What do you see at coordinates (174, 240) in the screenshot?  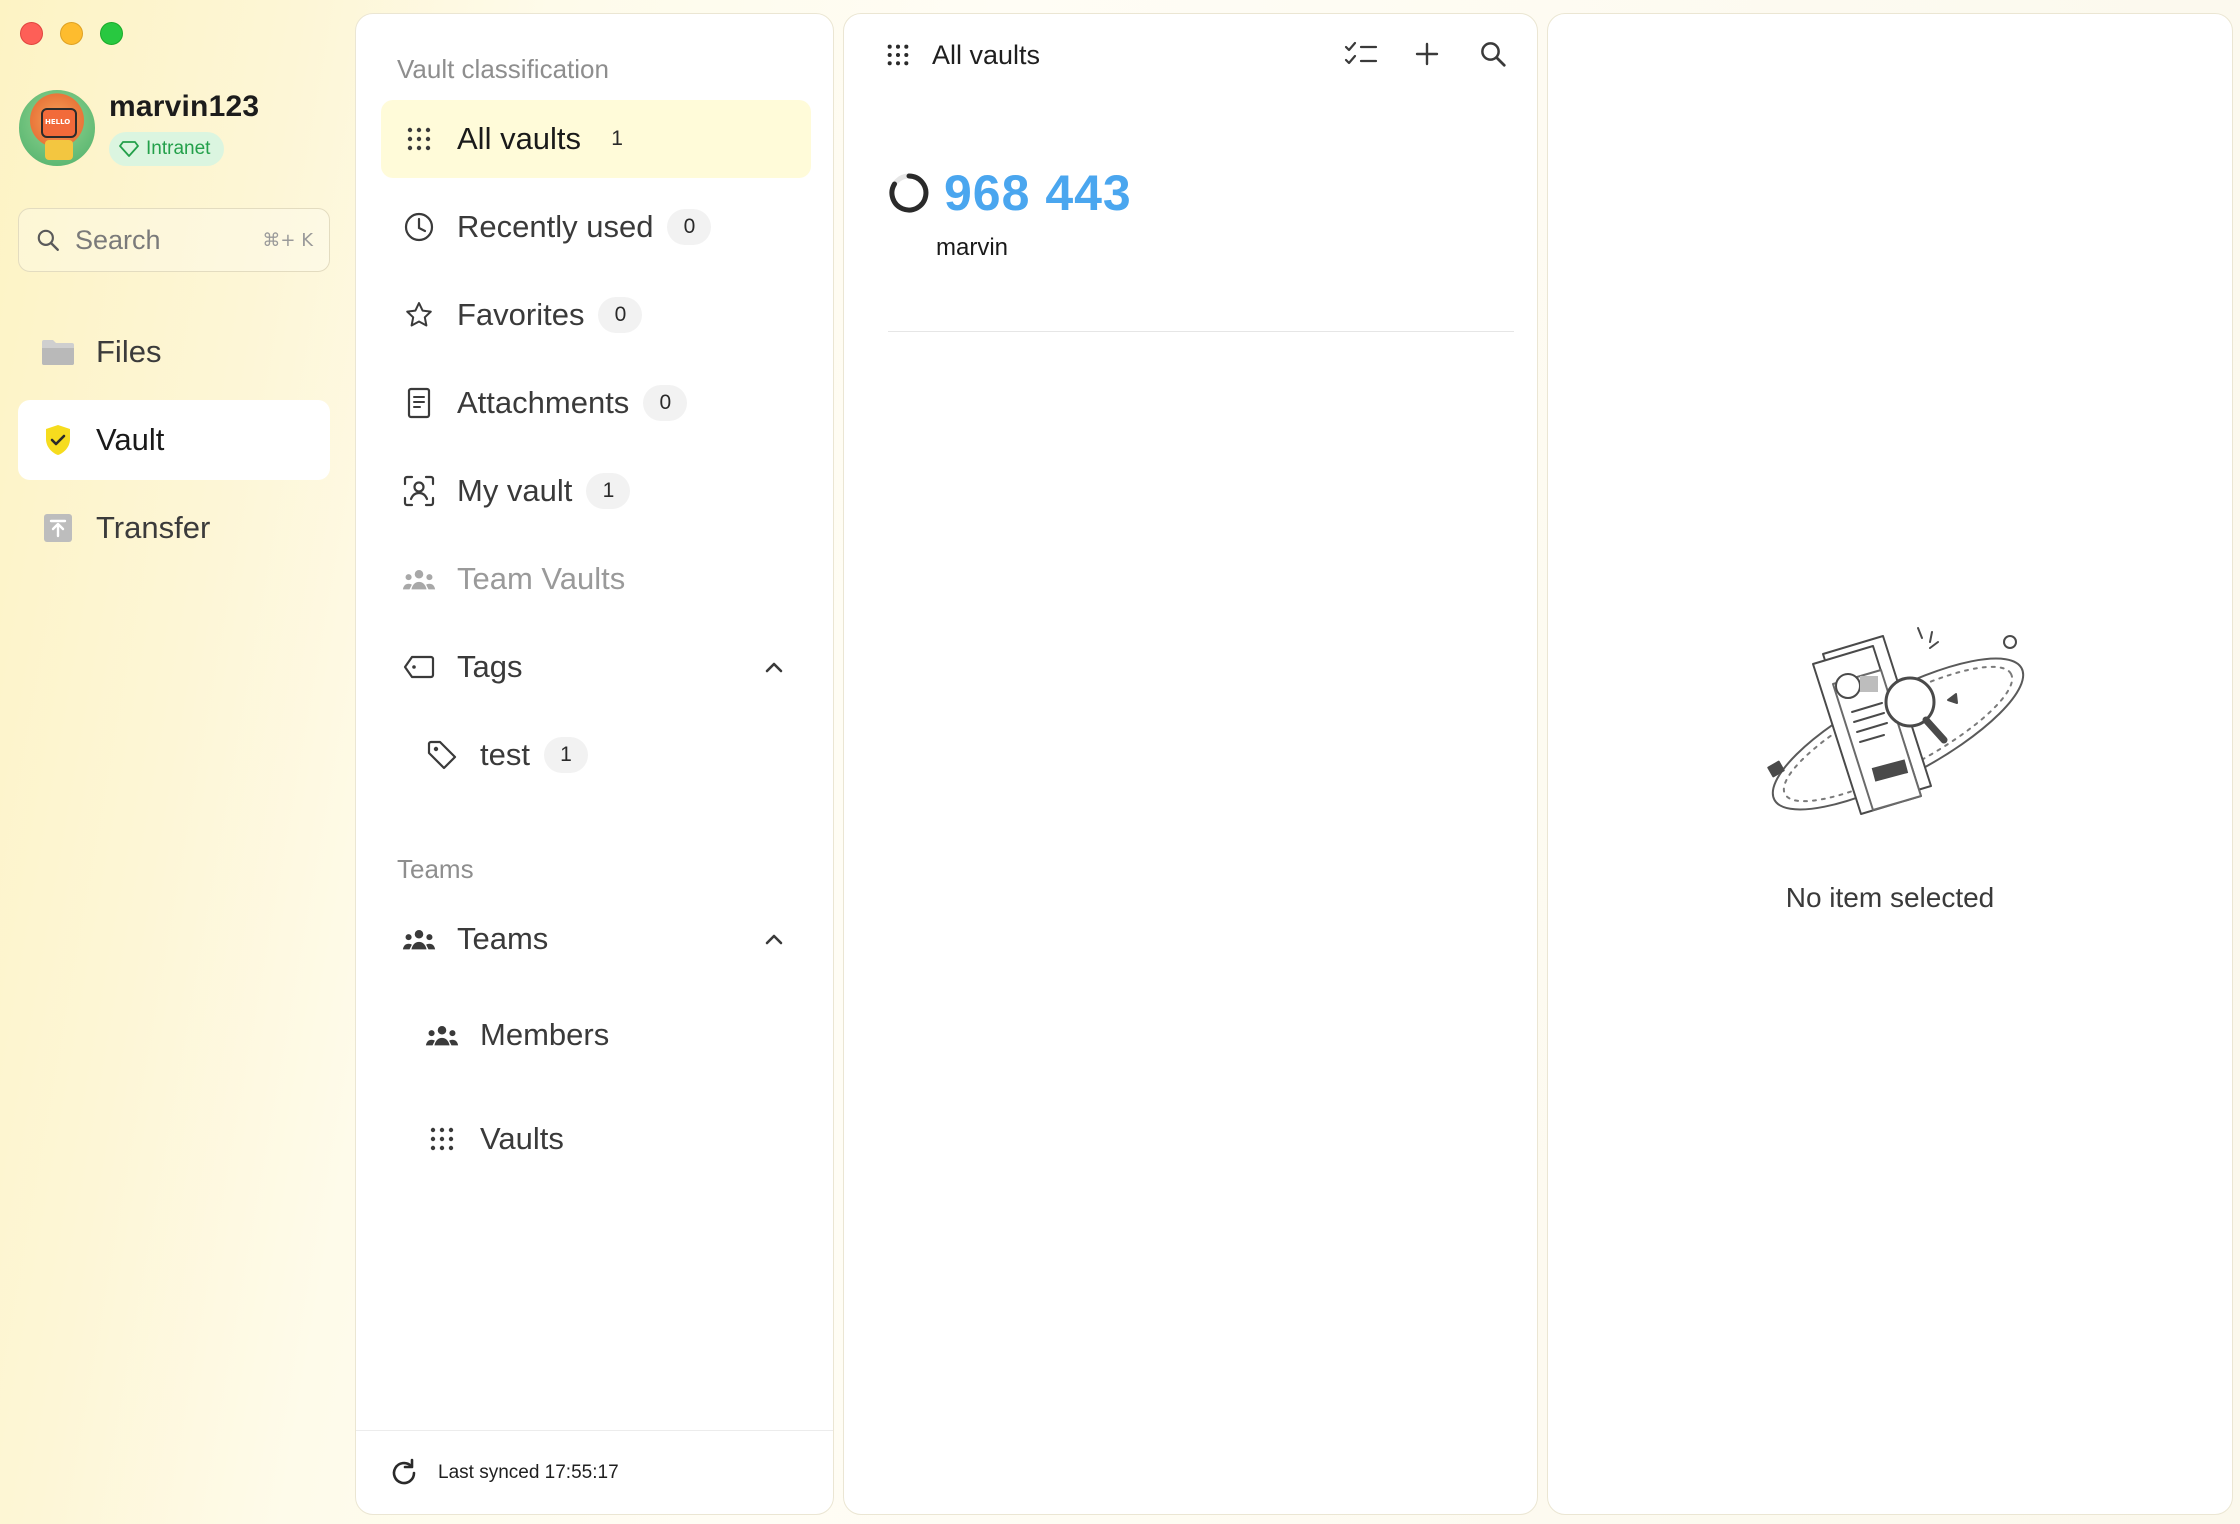 I see `search-input: Search ⌘+ K` at bounding box center [174, 240].